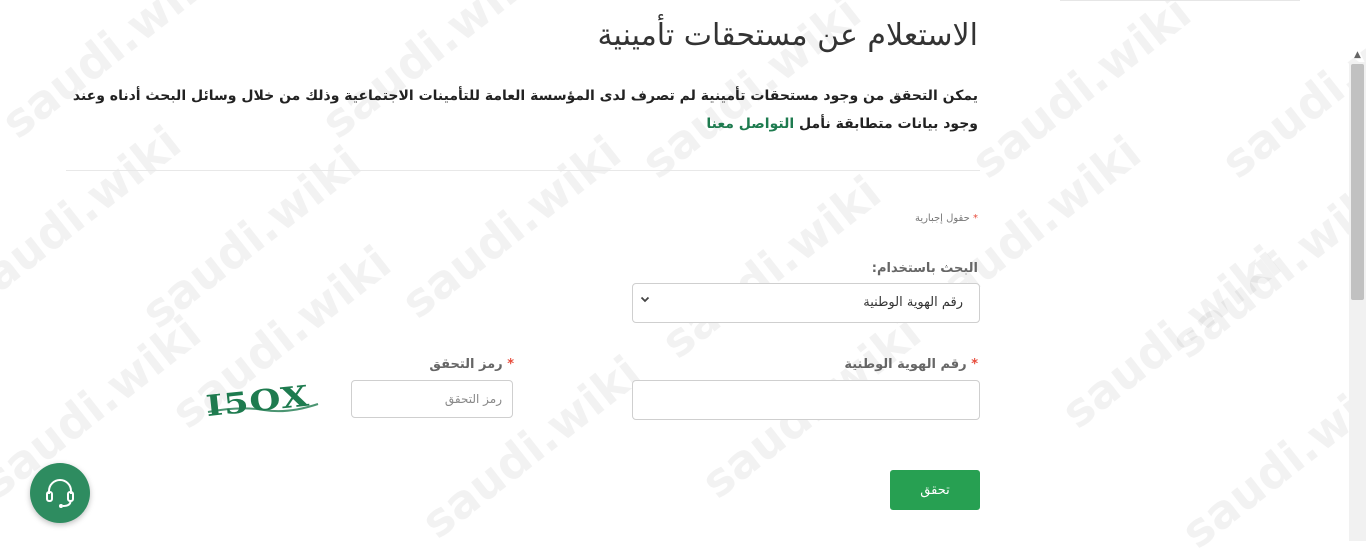  I want to click on search-by-selected-value: رقم الهوية الوطنية, so click(913, 302).